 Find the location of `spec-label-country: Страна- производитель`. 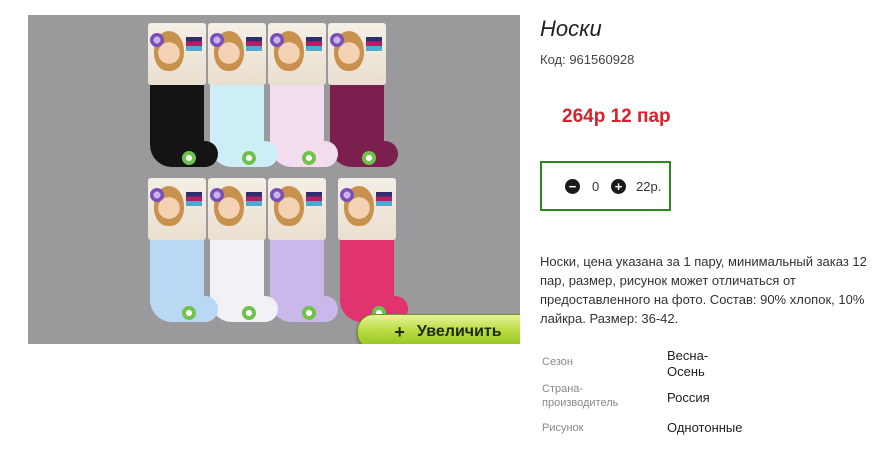

spec-label-country: Страна- производитель is located at coordinates (580, 396).